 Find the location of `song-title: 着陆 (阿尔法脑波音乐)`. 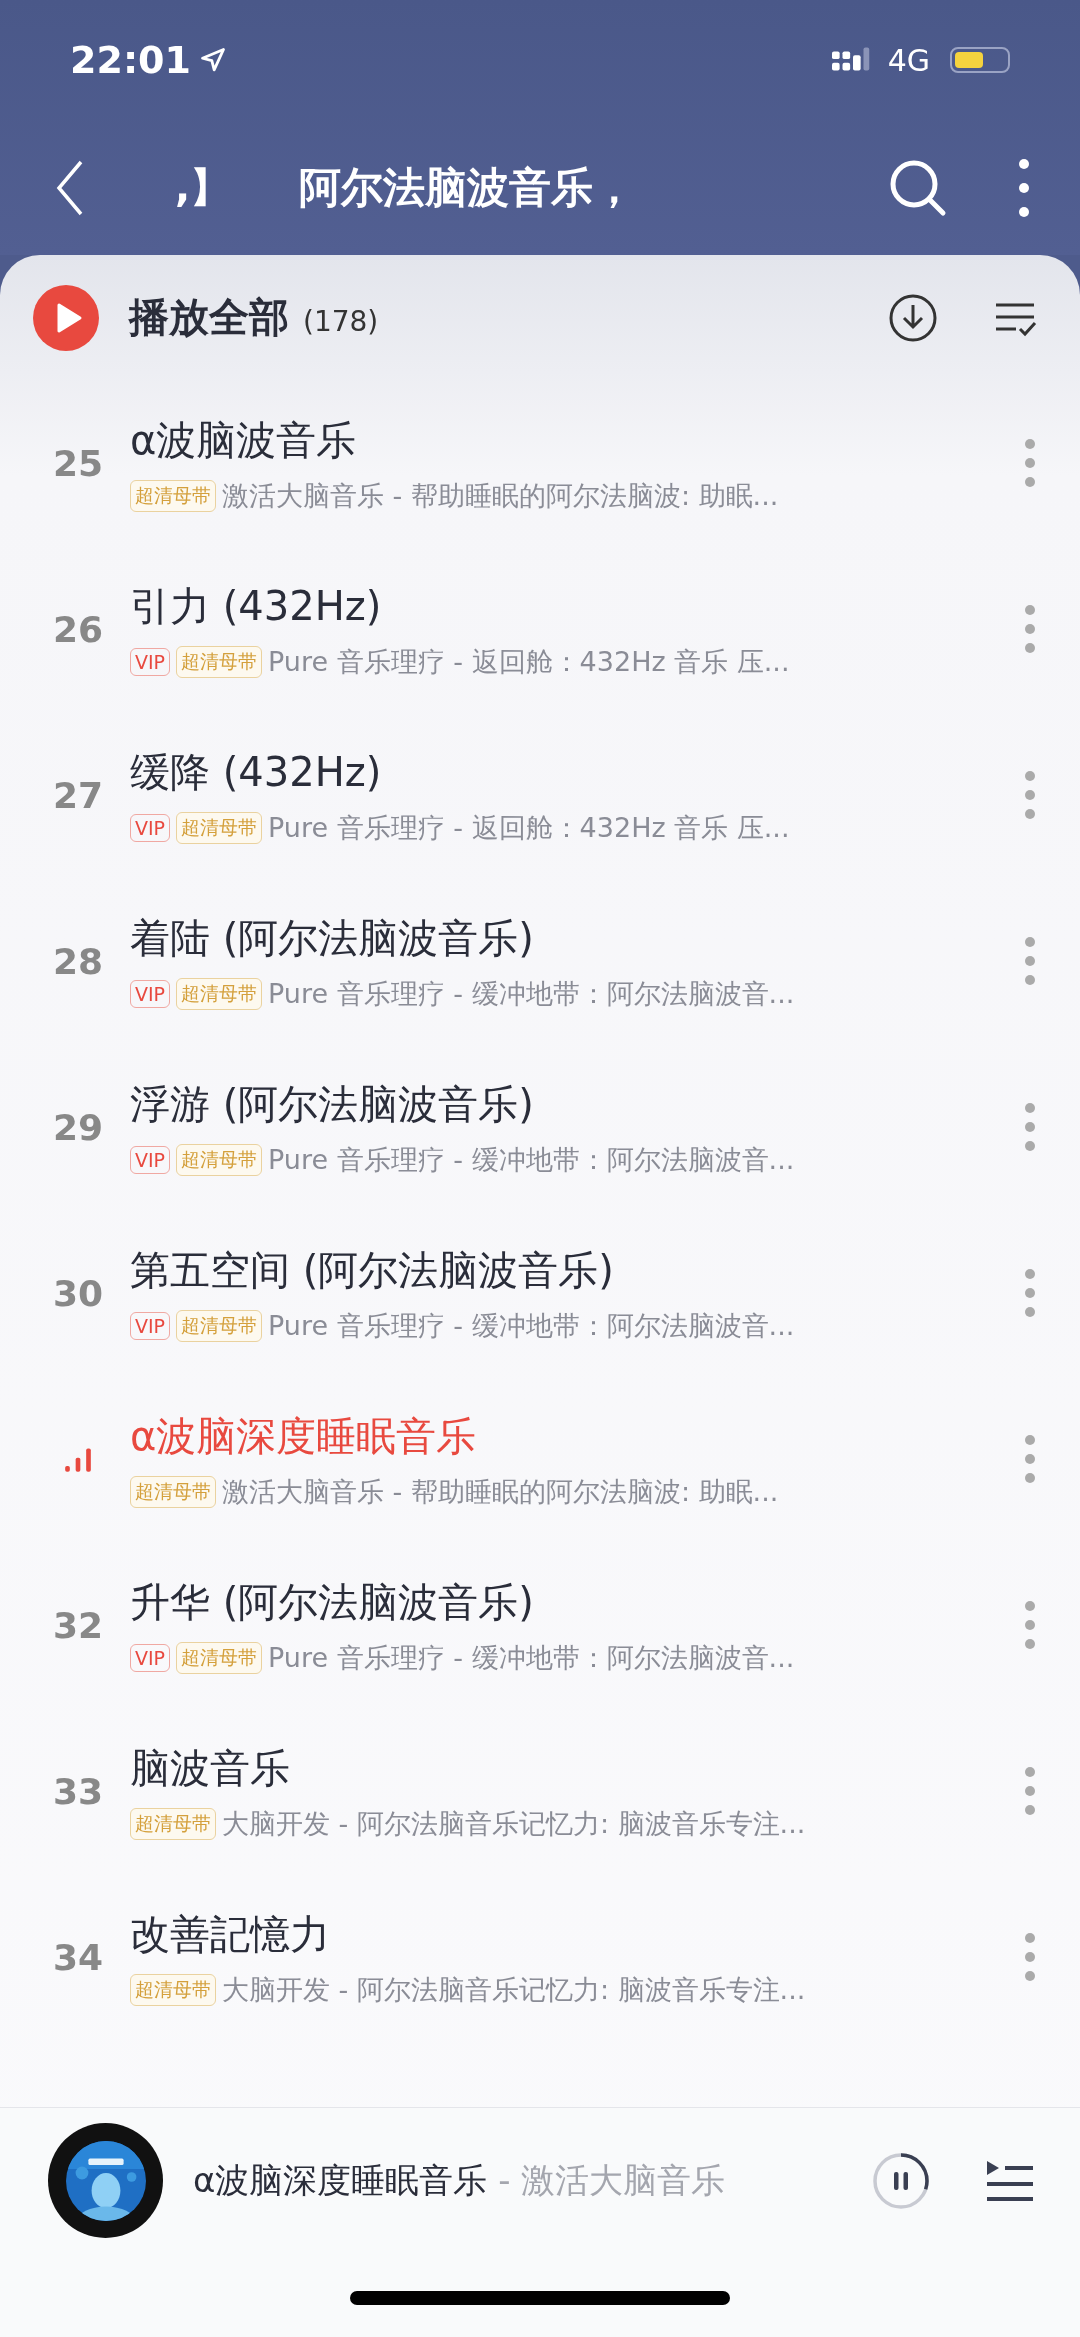

song-title: 着陆 (阿尔法脑波音乐) is located at coordinates (577, 938).